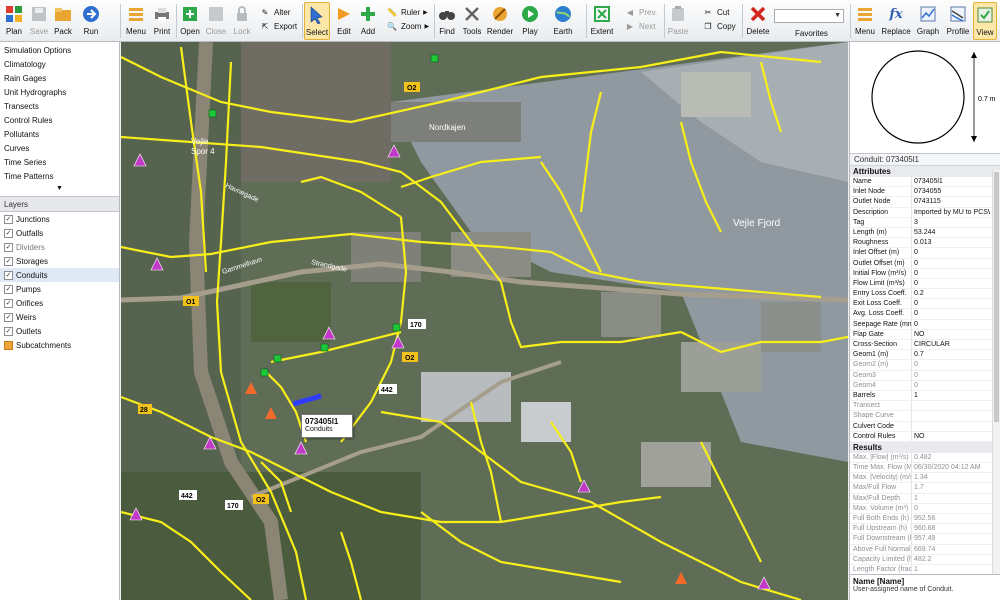 This screenshot has width=1000, height=600. I want to click on property-row: Full Upstream (h) 960.68, so click(925, 529).